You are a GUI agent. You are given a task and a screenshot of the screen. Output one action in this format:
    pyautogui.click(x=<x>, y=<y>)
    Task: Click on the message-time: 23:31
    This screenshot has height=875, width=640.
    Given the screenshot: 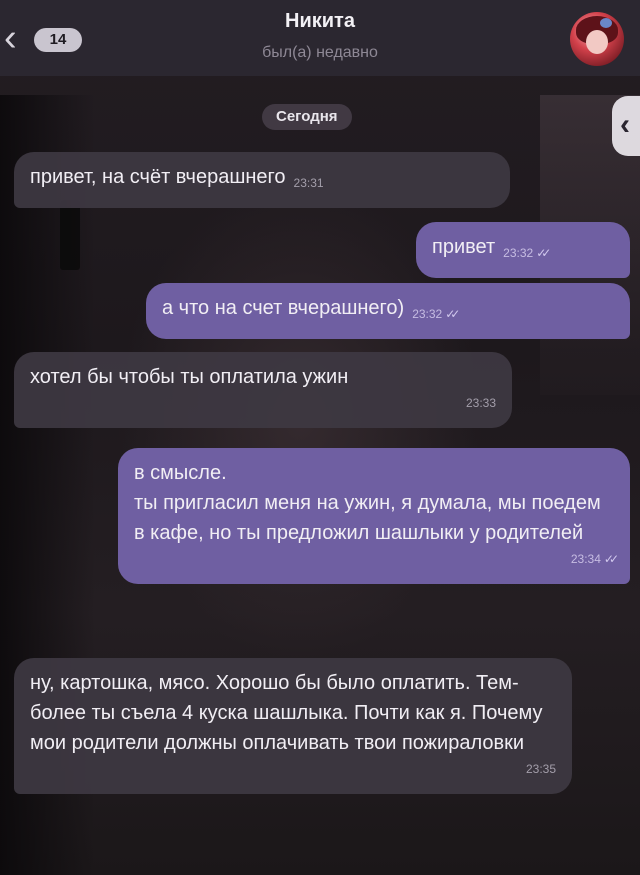 What is the action you would take?
    pyautogui.click(x=308, y=183)
    